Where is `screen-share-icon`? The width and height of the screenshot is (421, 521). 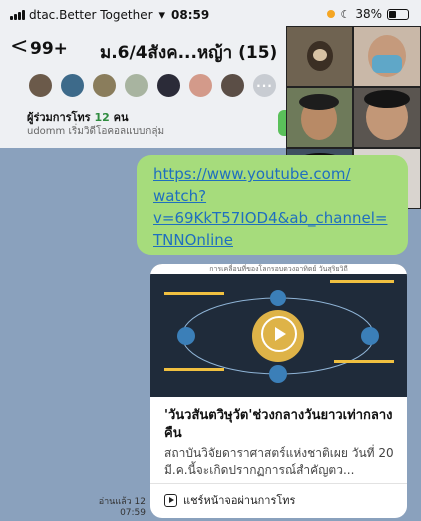 screen-share-icon is located at coordinates (170, 500).